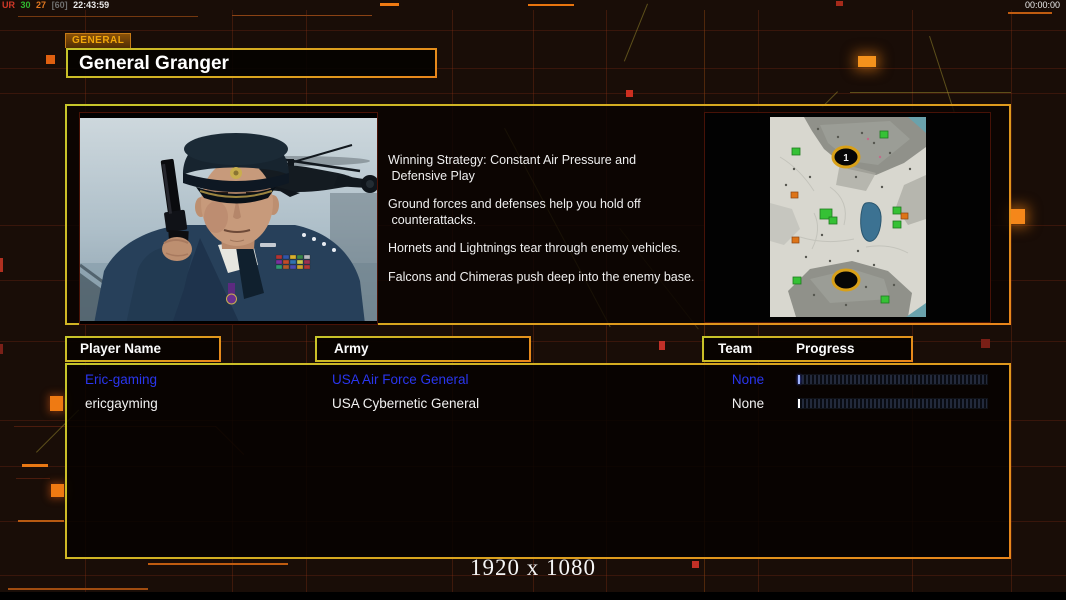 Image resolution: width=1066 pixels, height=600 pixels. Describe the element at coordinates (251, 63) in the screenshot. I see `general-title-box: General Granger` at that location.